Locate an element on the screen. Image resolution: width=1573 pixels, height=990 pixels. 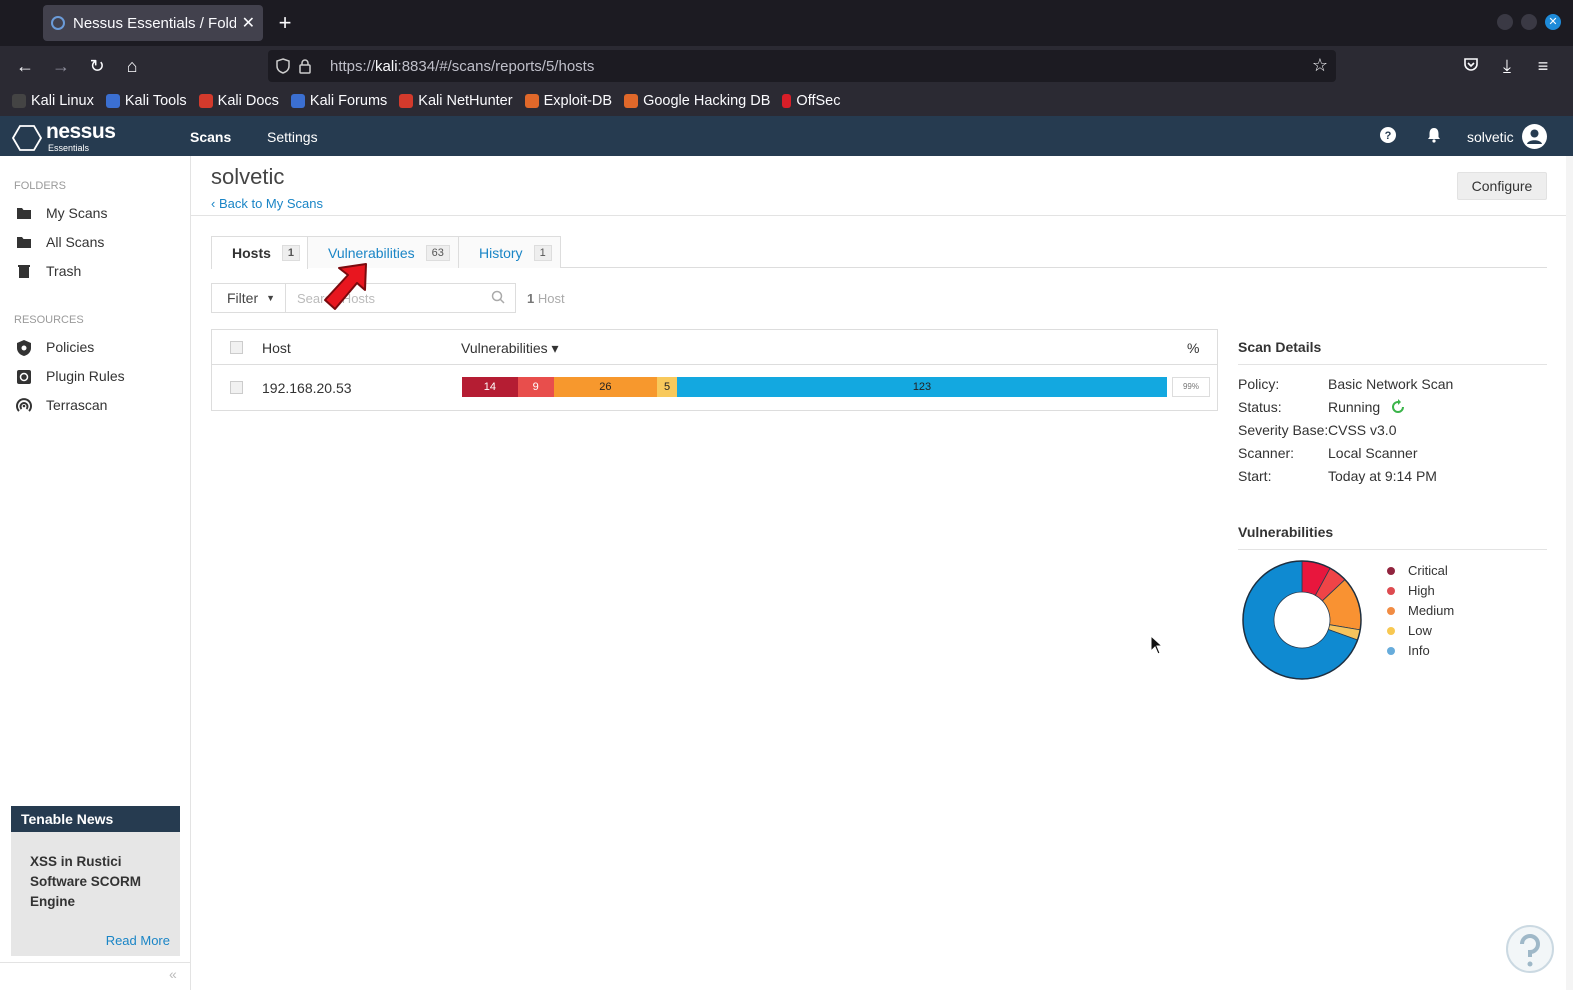
maximize-icon is located at coordinates (1529, 22).